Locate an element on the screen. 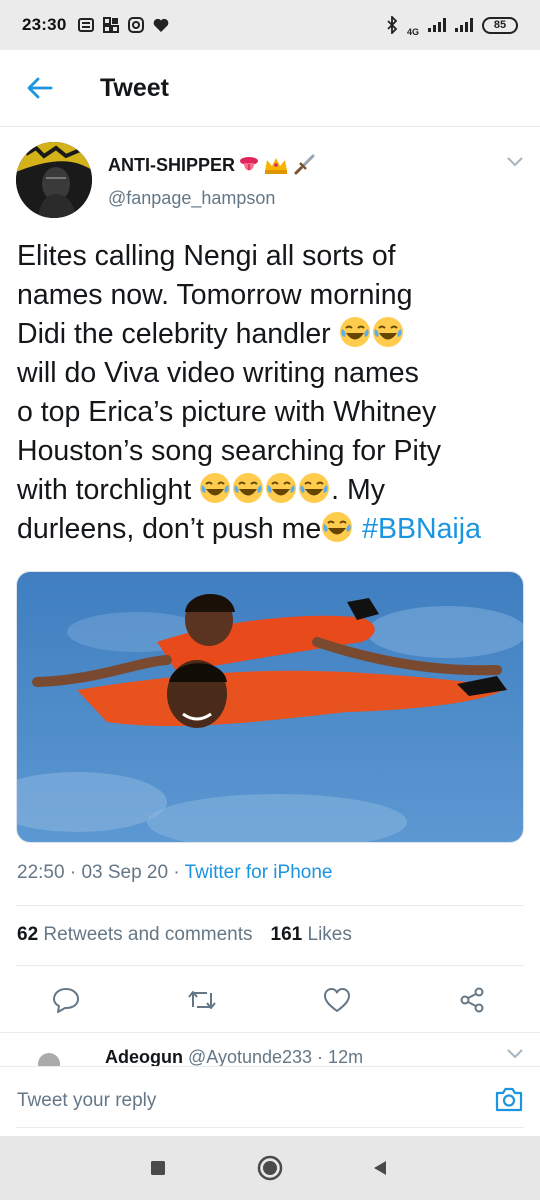 The width and height of the screenshot is (540, 1200). reply-button is located at coordinates (66, 1000).